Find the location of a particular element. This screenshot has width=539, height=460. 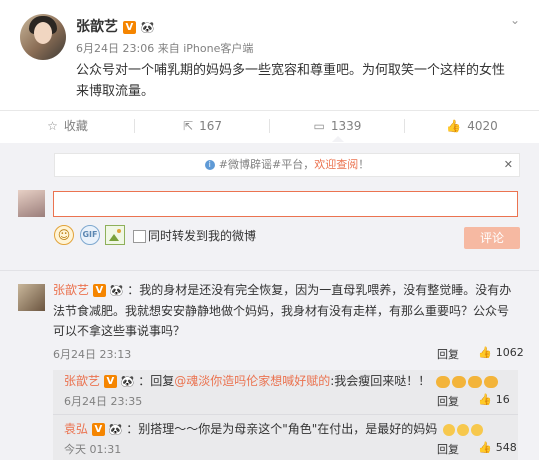

repost-label: 同时转发到我的微博 is located at coordinates (202, 236).